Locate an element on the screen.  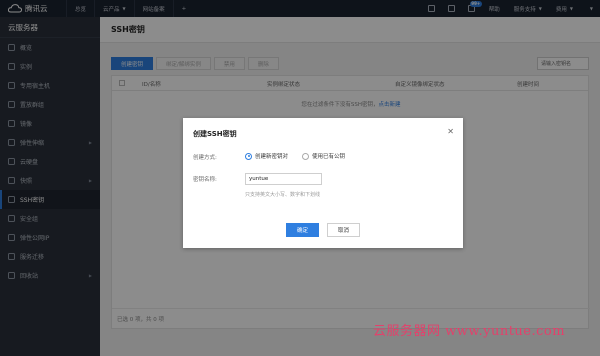
cancel-button: 取消 is located at coordinates (343, 230).